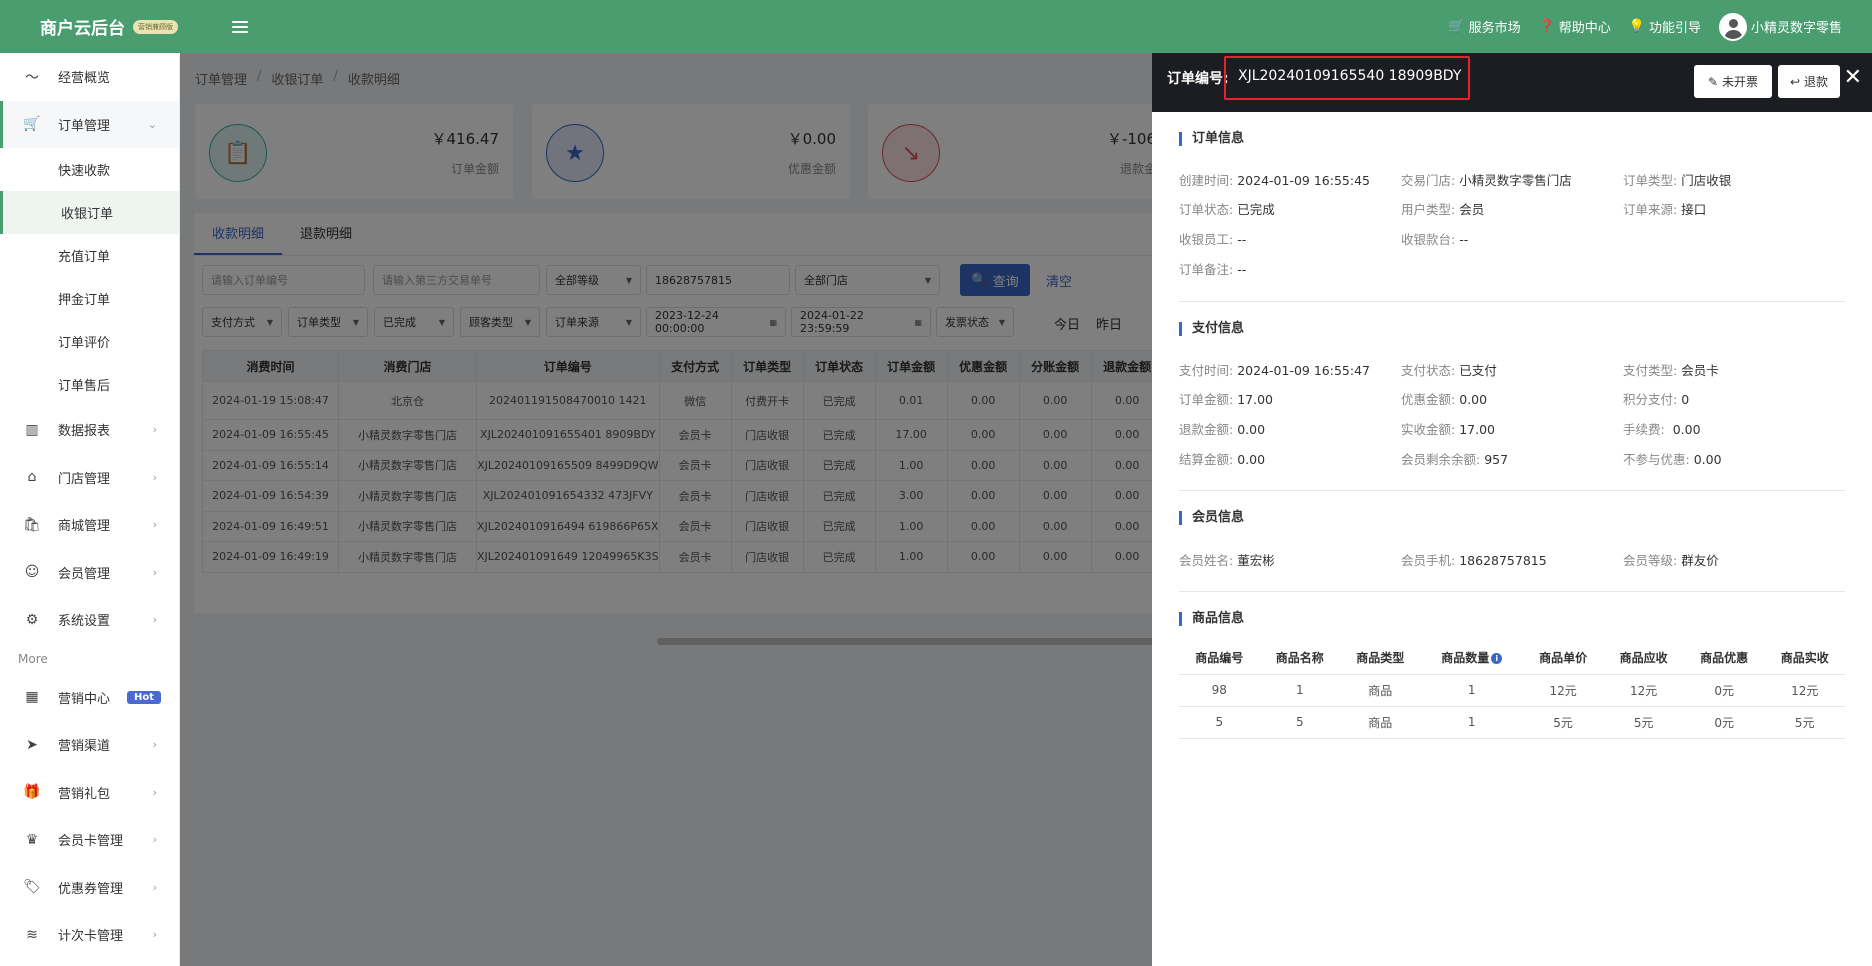  What do you see at coordinates (1213, 239) in the screenshot?
I see `field-cashier: 收银员工: --` at bounding box center [1213, 239].